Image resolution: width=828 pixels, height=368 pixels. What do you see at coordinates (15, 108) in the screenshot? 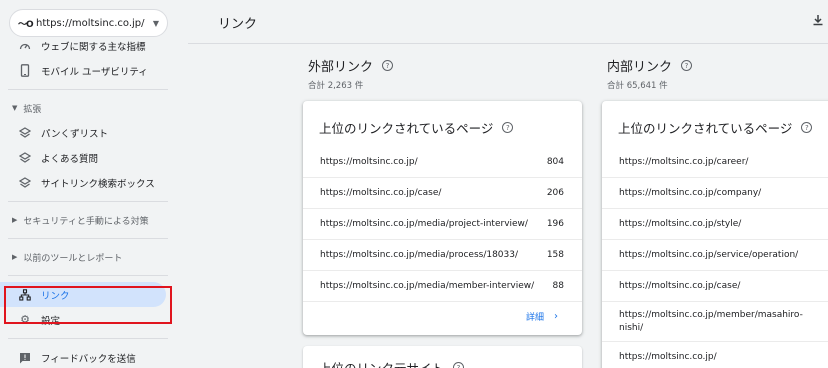
I see `caret-down-icon: ▼` at bounding box center [15, 108].